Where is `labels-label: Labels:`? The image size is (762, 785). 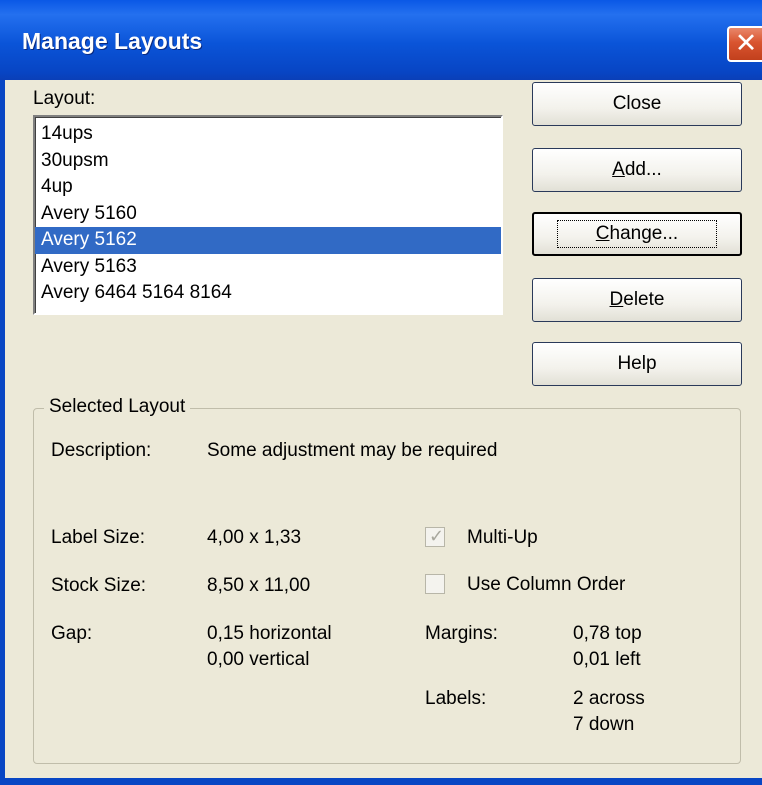 labels-label: Labels: is located at coordinates (456, 698).